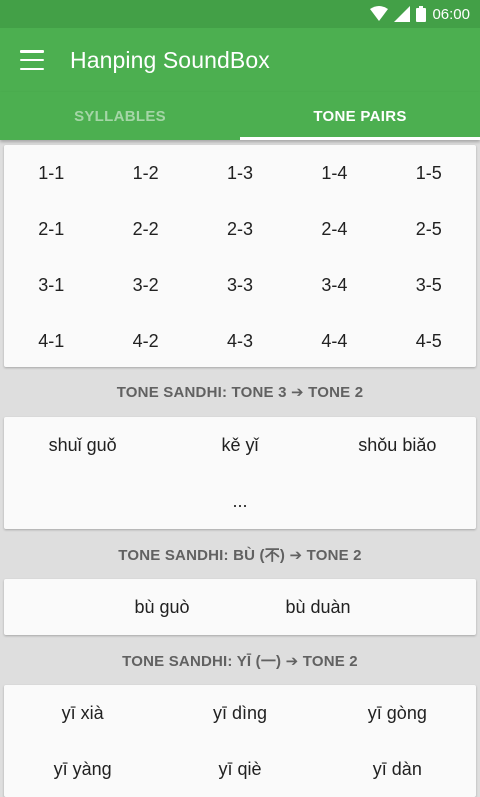 The image size is (480, 797). What do you see at coordinates (162, 607) in the screenshot?
I see `word-item: bù guò` at bounding box center [162, 607].